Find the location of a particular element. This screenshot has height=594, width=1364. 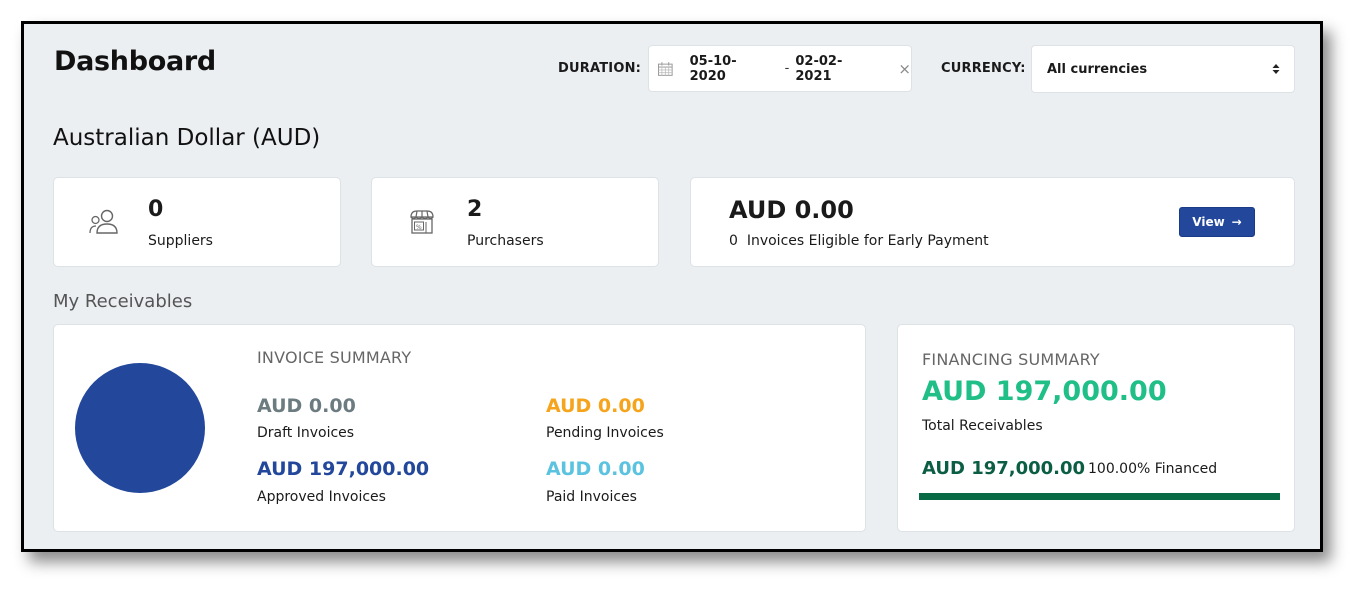

purchasers-count: 2 is located at coordinates (475, 209).